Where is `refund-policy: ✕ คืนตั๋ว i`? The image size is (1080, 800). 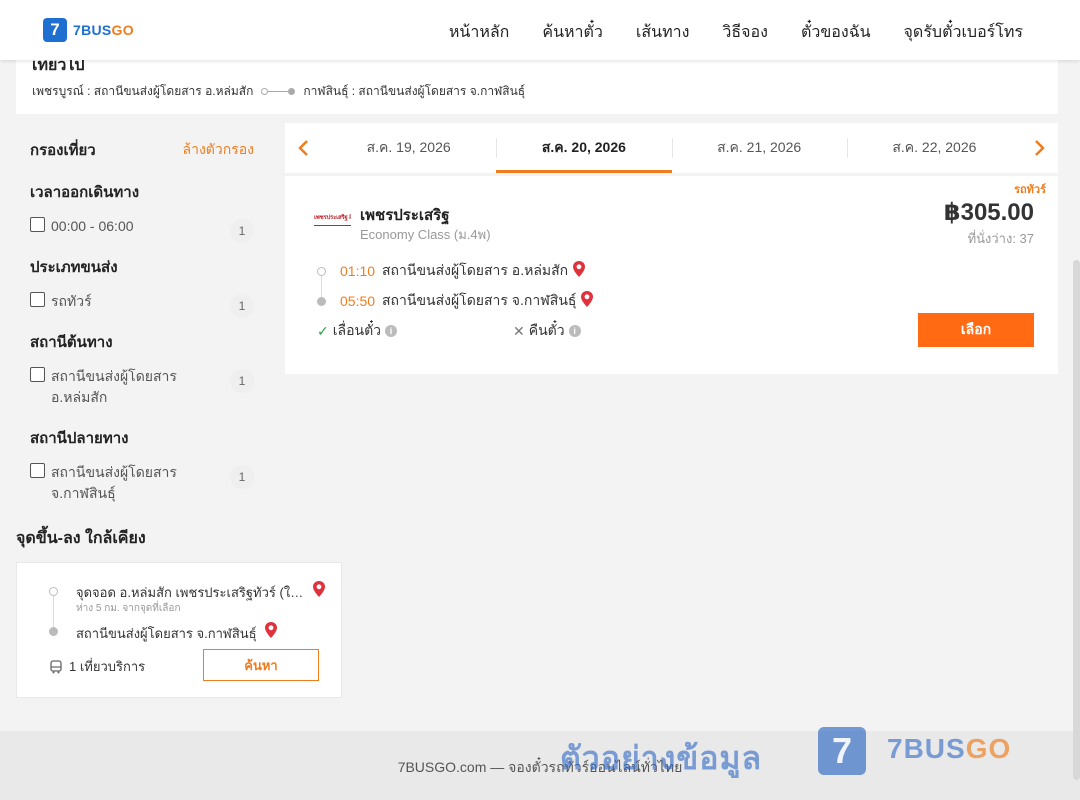
refund-policy: ✕ คืนตั๋ว i is located at coordinates (547, 331).